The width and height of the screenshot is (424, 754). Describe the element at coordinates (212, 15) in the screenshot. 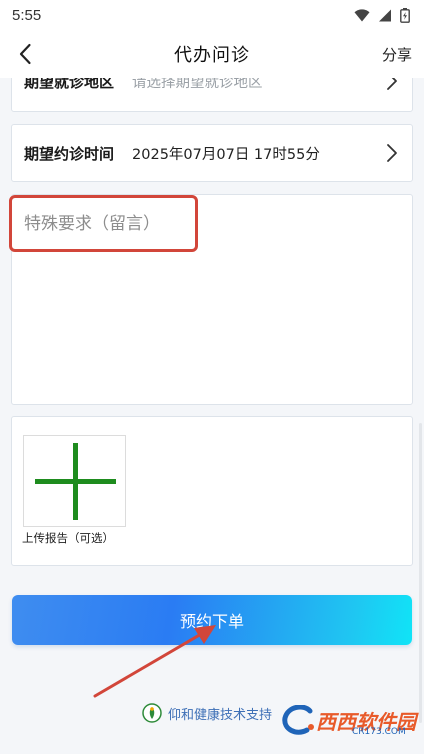

I see `status-bar: 5:55` at that location.